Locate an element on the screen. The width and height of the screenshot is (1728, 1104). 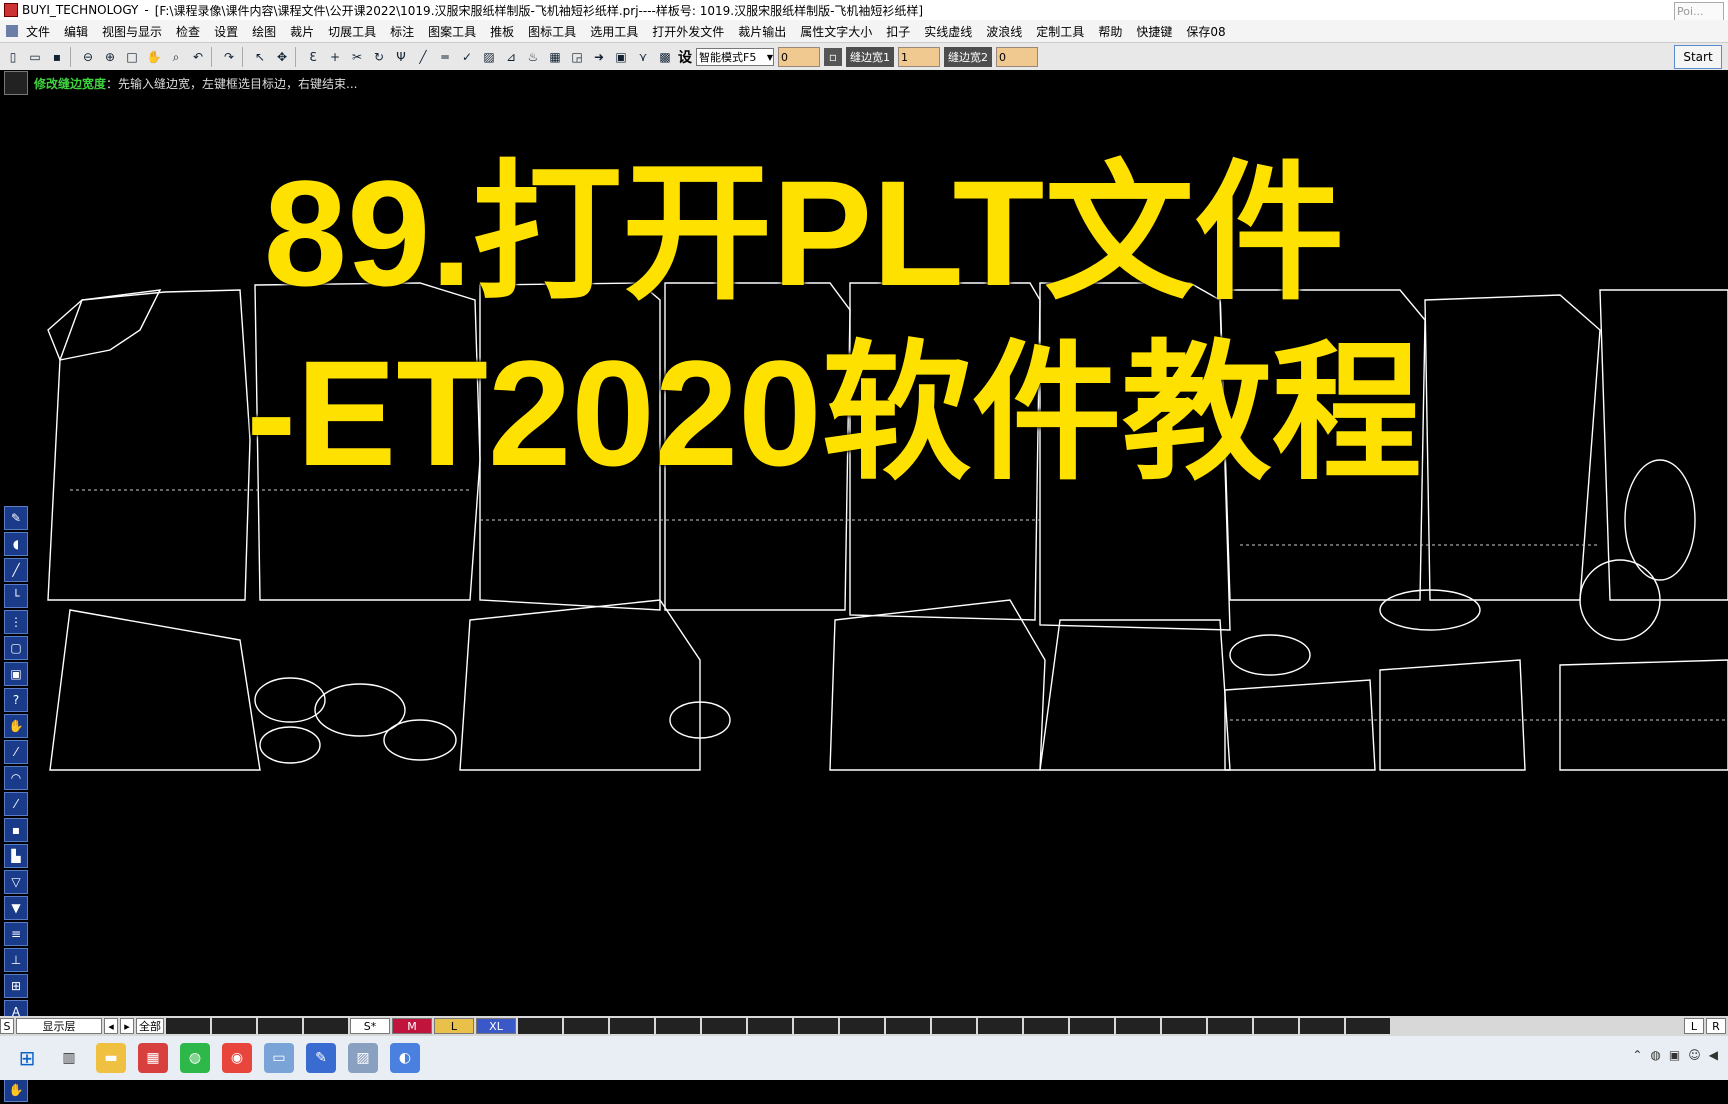
align-icon: ≡ is located at coordinates (16, 934).